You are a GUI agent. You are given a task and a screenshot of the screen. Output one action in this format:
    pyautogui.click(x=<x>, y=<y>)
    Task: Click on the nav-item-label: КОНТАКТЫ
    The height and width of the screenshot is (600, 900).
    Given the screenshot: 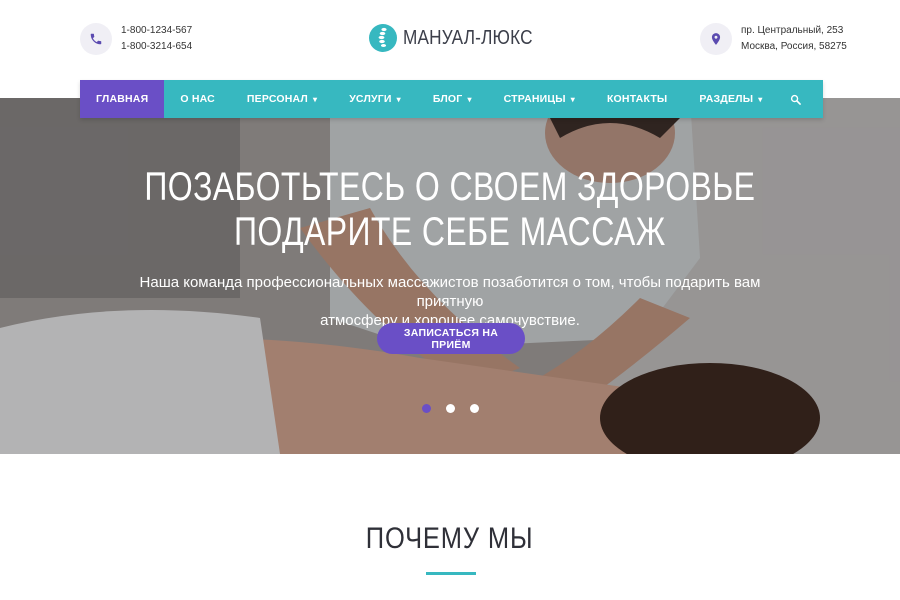 What is the action you would take?
    pyautogui.click(x=637, y=99)
    